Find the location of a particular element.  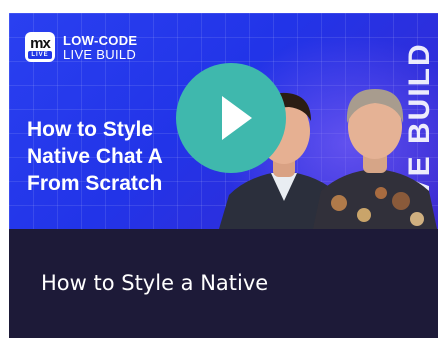

headline-line-1: How to Style is located at coordinates (90, 129).